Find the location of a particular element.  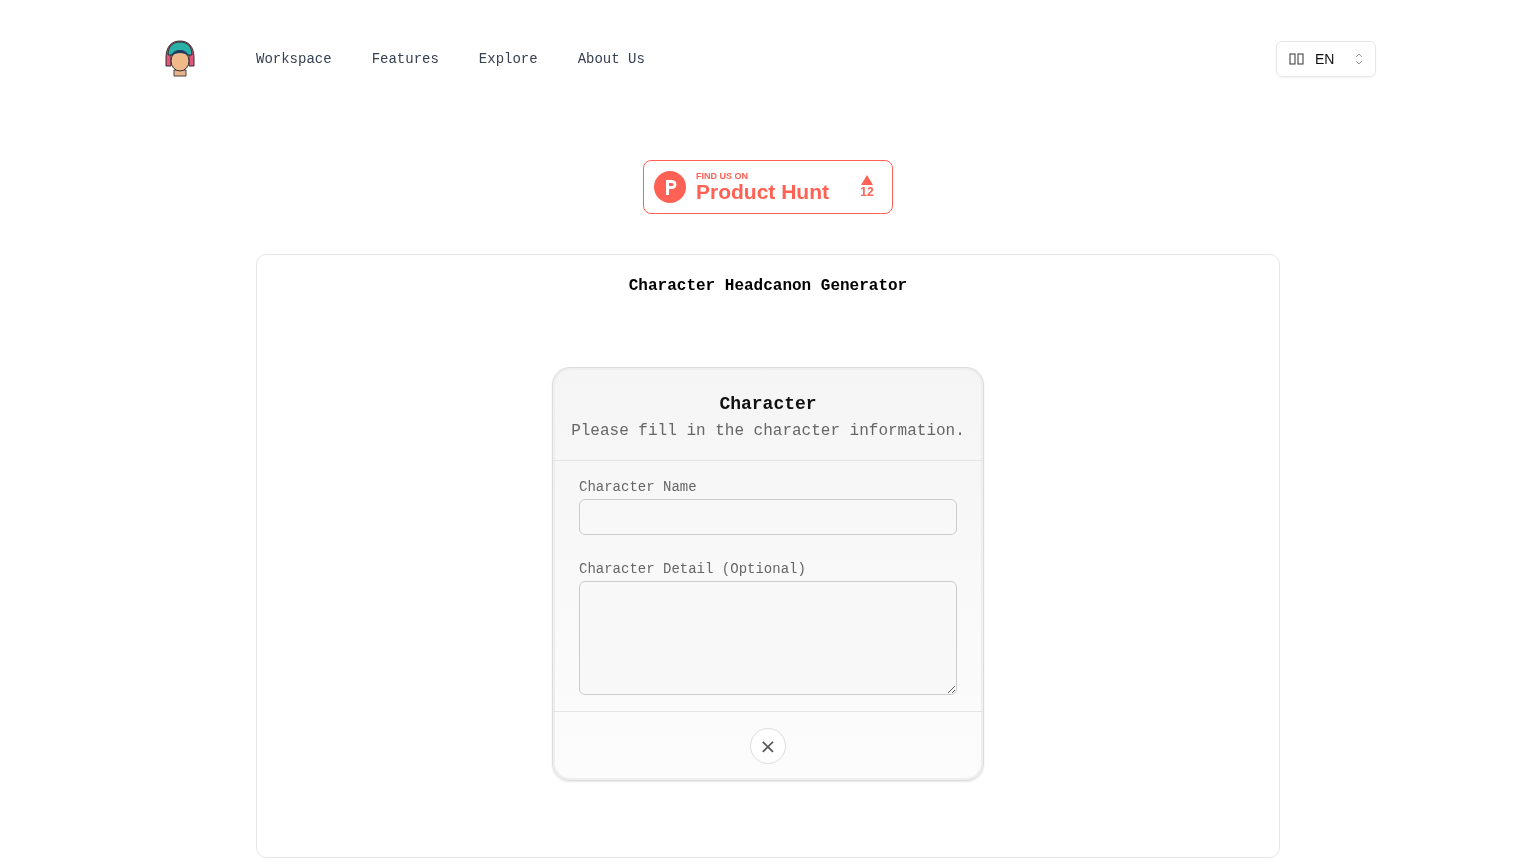

nav-link: Explore is located at coordinates (508, 59).